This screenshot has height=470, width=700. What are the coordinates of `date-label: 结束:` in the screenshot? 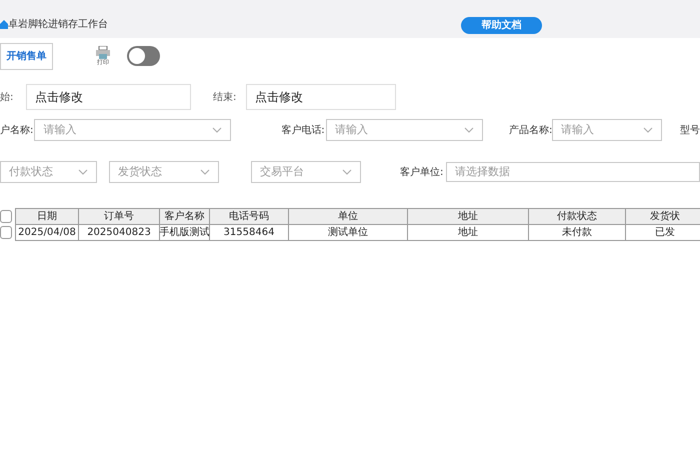 It's located at (225, 97).